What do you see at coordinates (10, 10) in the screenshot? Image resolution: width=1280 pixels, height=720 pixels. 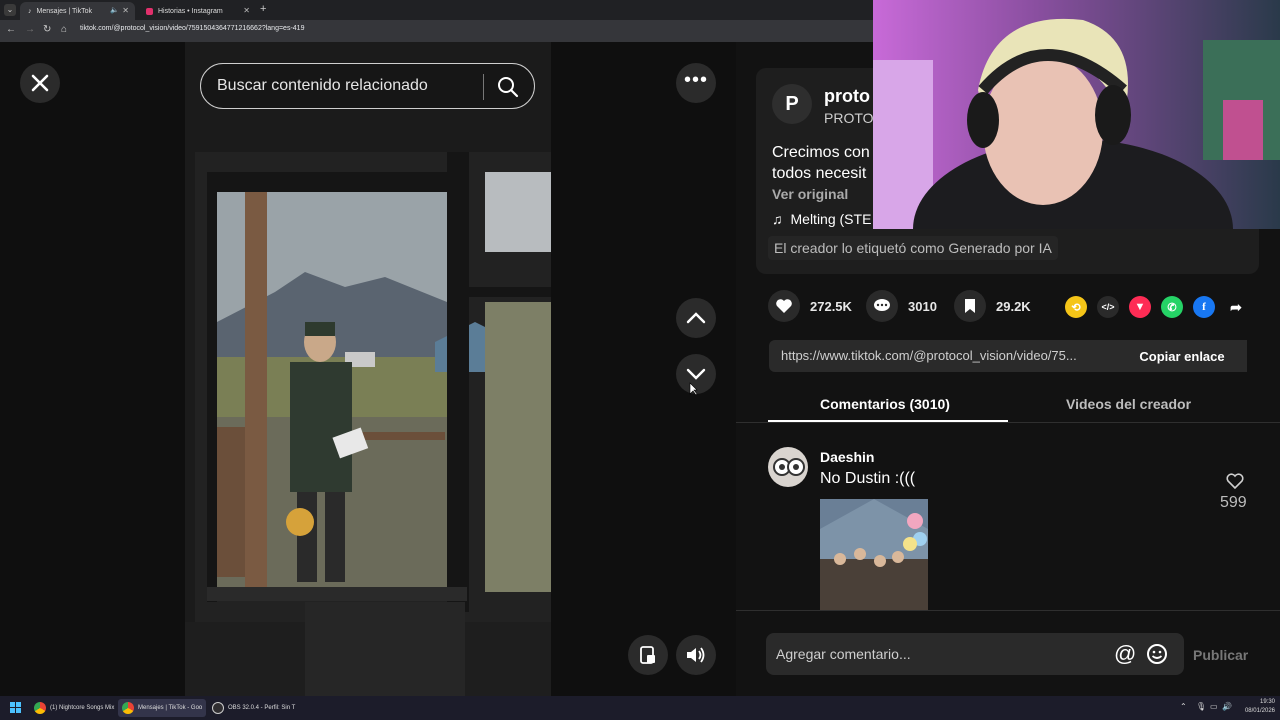 I see `tab-search-icon: ⌄` at bounding box center [10, 10].